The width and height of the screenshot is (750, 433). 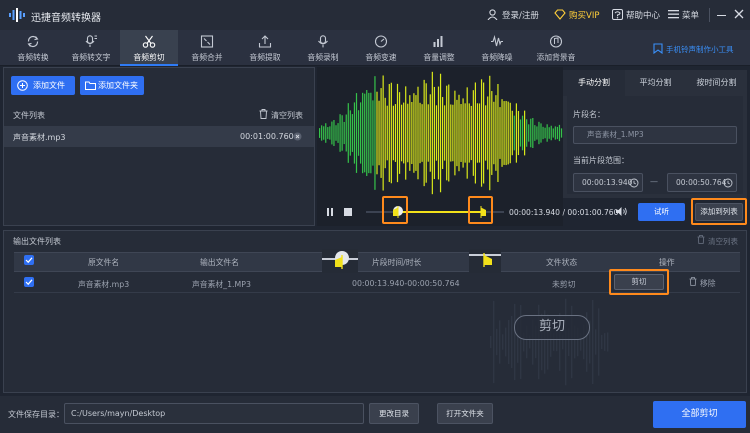 What do you see at coordinates (690, 15) in the screenshot?
I see `menu-link: 菜单` at bounding box center [690, 15].